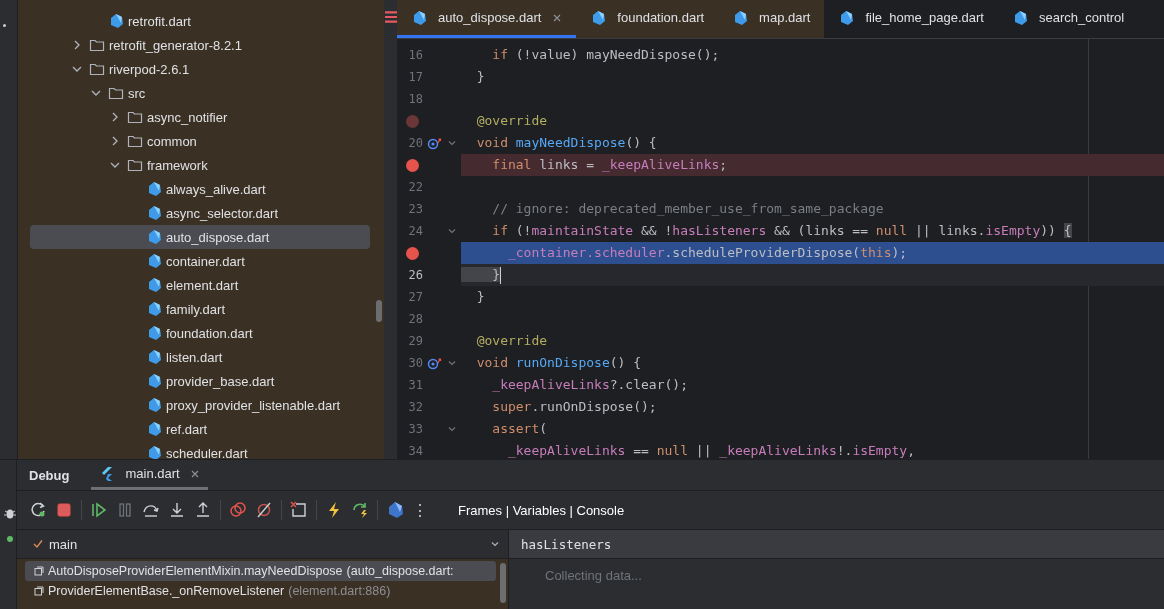 The width and height of the screenshot is (1164, 609). What do you see at coordinates (39, 591) in the screenshot?
I see `frame-icon` at bounding box center [39, 591].